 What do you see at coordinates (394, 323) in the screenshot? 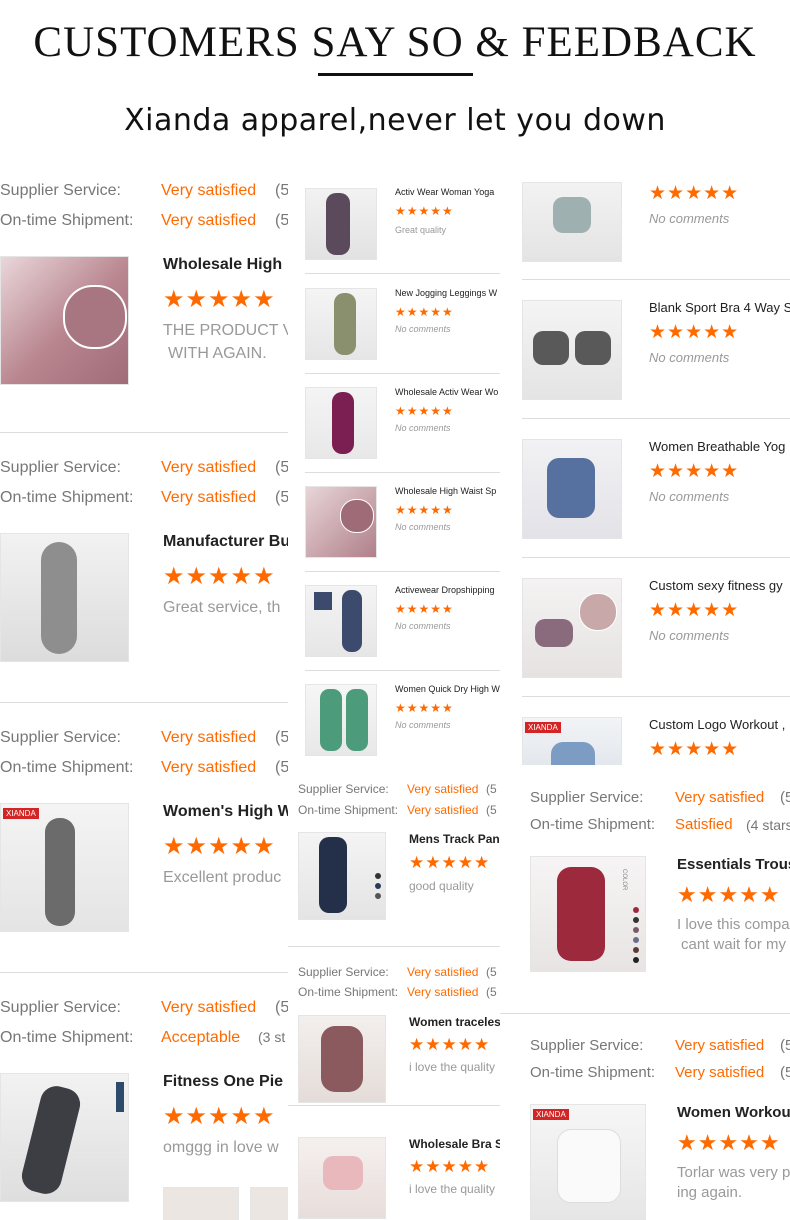
I see `list-item: New Jogging Leggings W ★★★★★ No comments` at bounding box center [394, 323].